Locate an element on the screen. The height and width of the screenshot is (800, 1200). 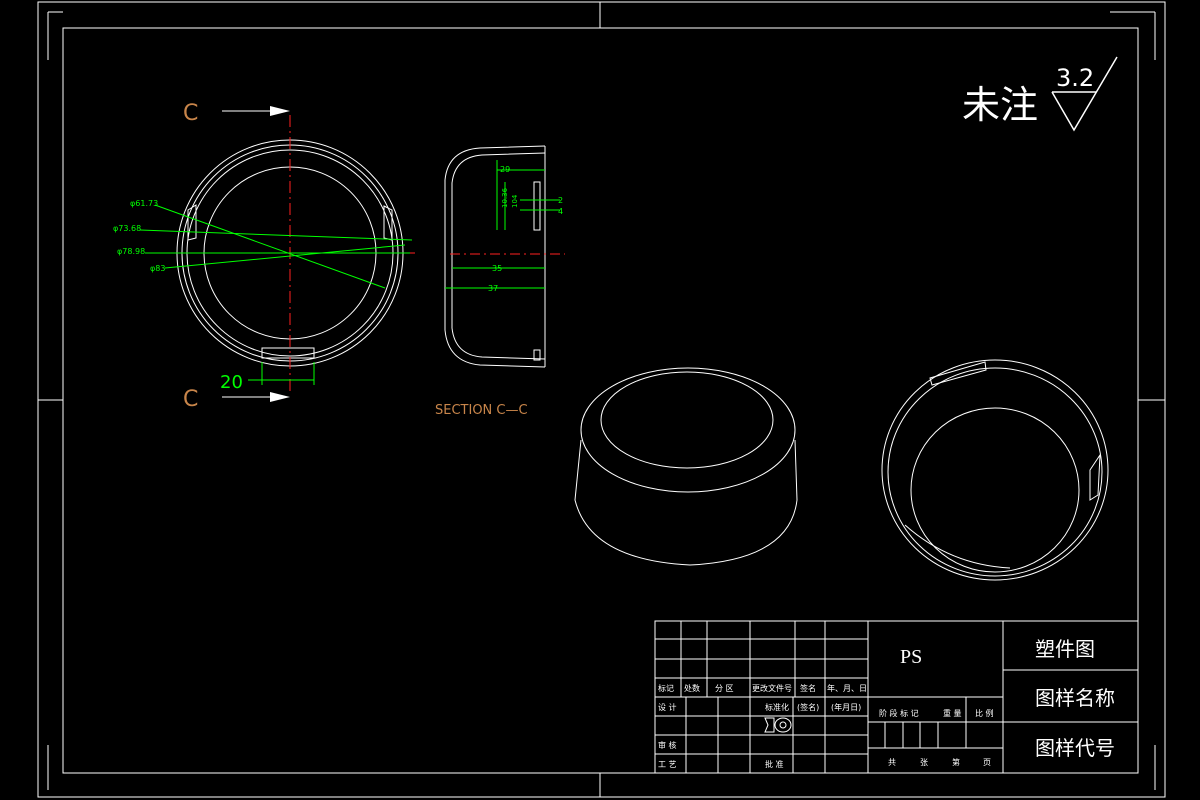
section-mark-bottom: C is located at coordinates (190, 399).